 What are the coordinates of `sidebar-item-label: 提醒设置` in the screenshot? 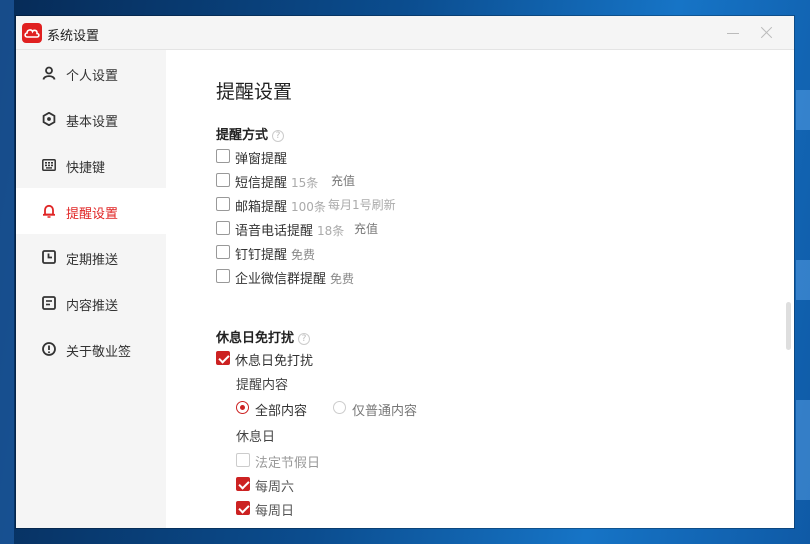 It's located at (92, 214).